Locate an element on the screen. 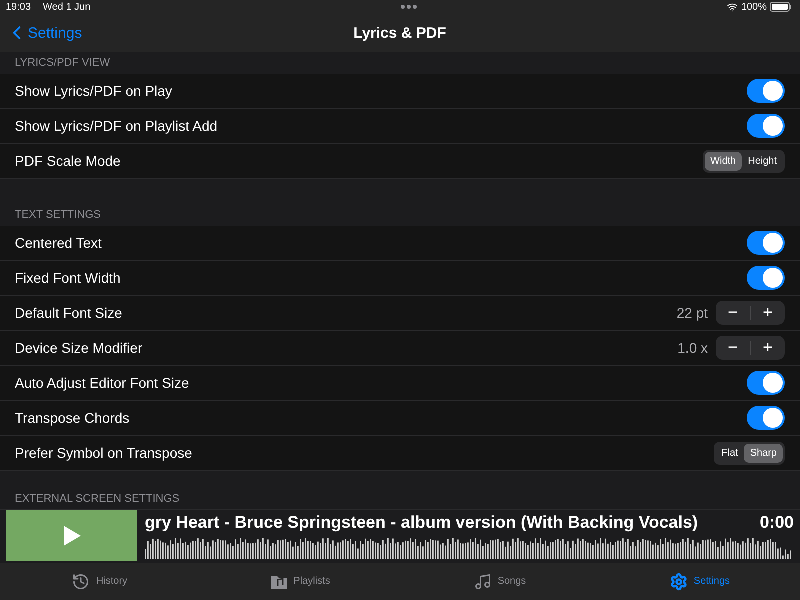 This screenshot has height=600, width=800. segment-option: Width is located at coordinates (723, 161).